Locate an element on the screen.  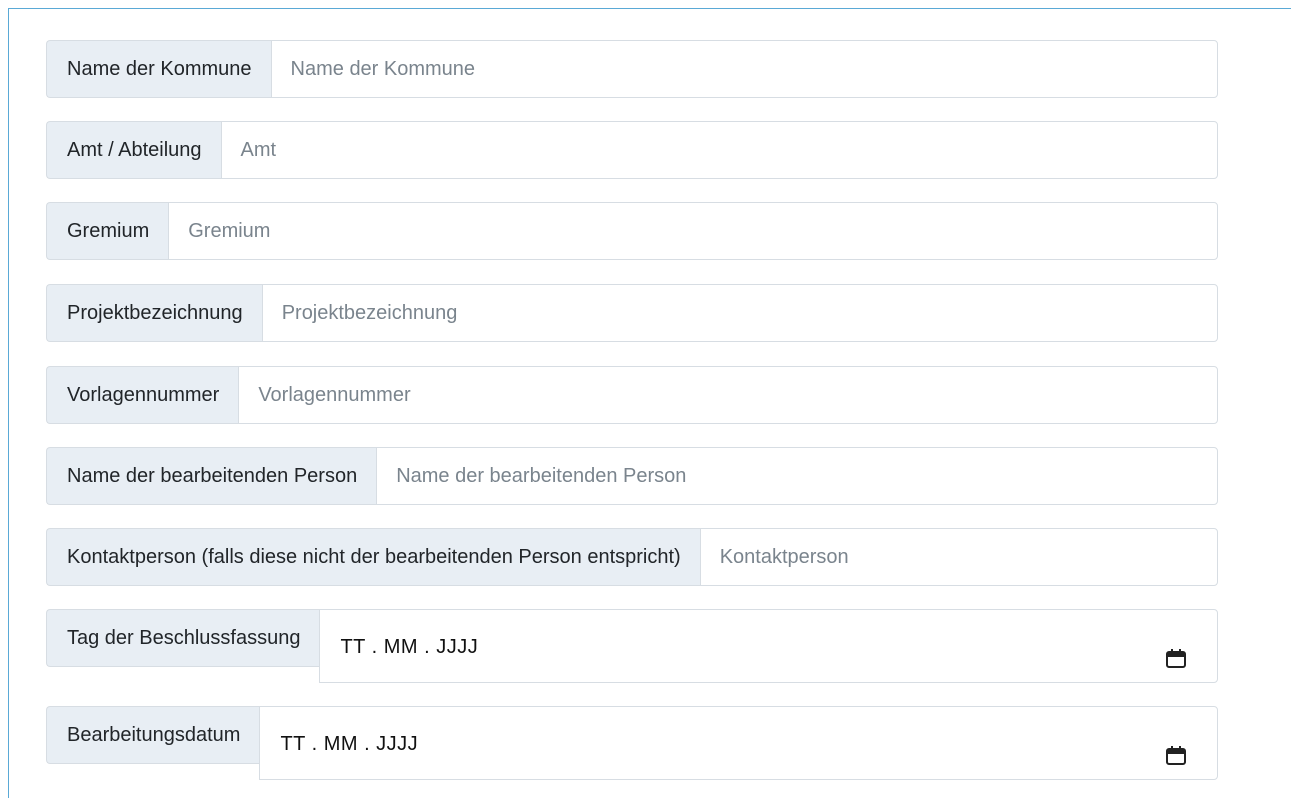
field-row-vorlage: Vorlagennummer Vorlagennummer is located at coordinates (632, 395).